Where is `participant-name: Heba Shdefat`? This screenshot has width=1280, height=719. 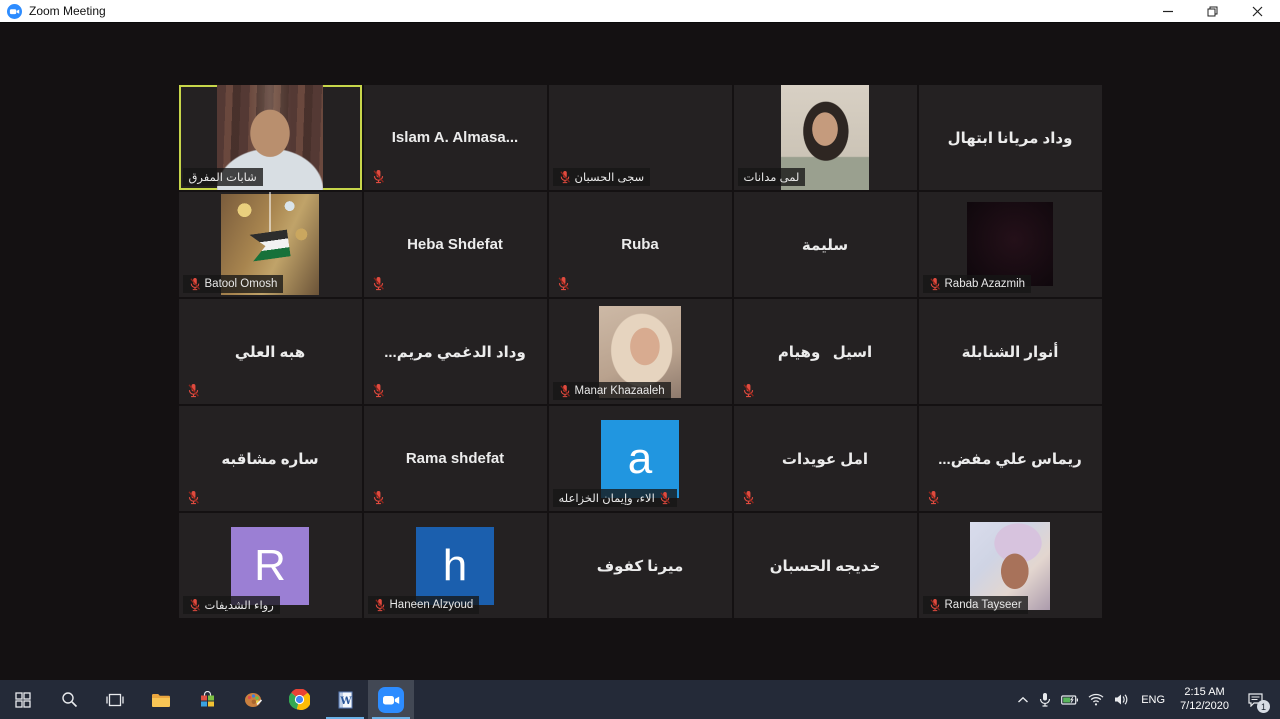 participant-name: Heba Shdefat is located at coordinates (455, 244).